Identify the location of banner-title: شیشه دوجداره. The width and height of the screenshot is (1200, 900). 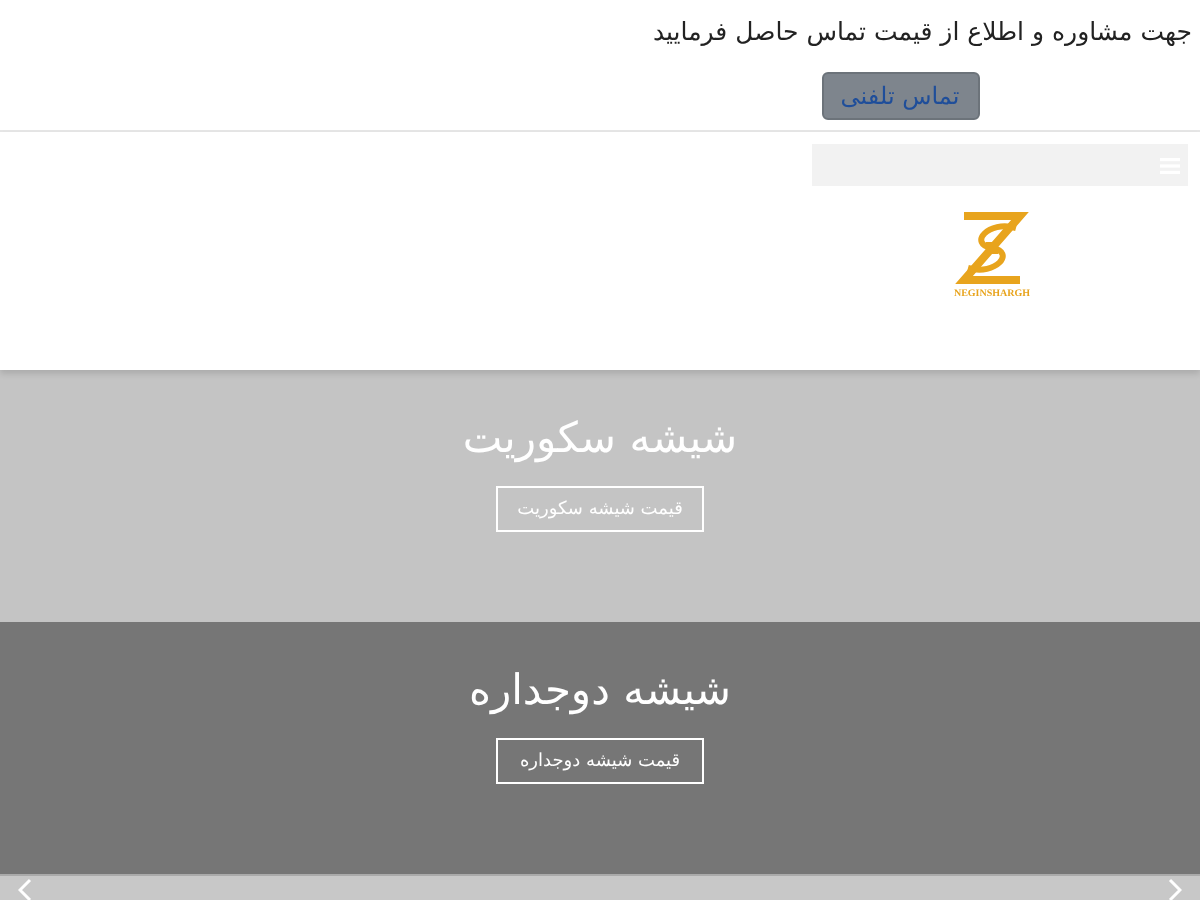
(600, 690).